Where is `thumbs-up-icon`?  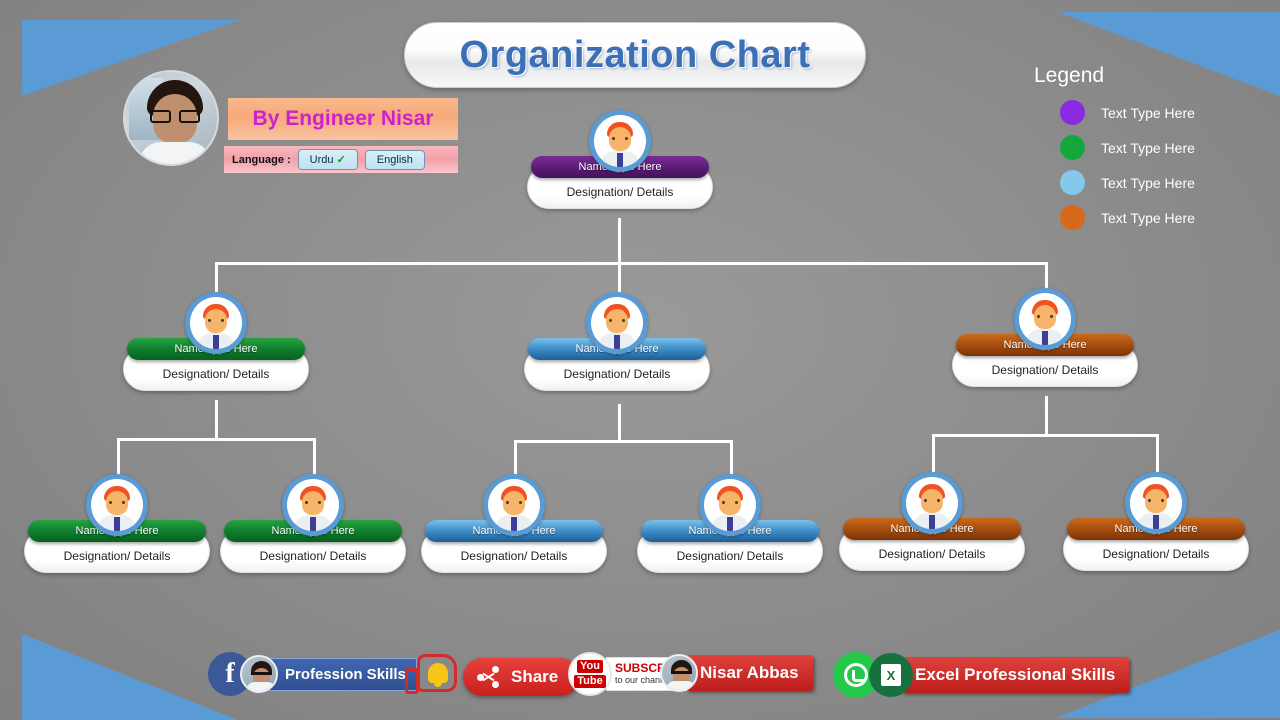 thumbs-up-icon is located at coordinates (431, 675).